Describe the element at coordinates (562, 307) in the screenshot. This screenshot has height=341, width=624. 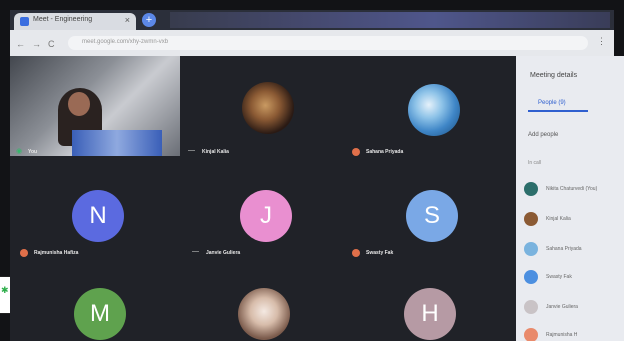
I see `participant-name: Janvie Guliera` at that location.